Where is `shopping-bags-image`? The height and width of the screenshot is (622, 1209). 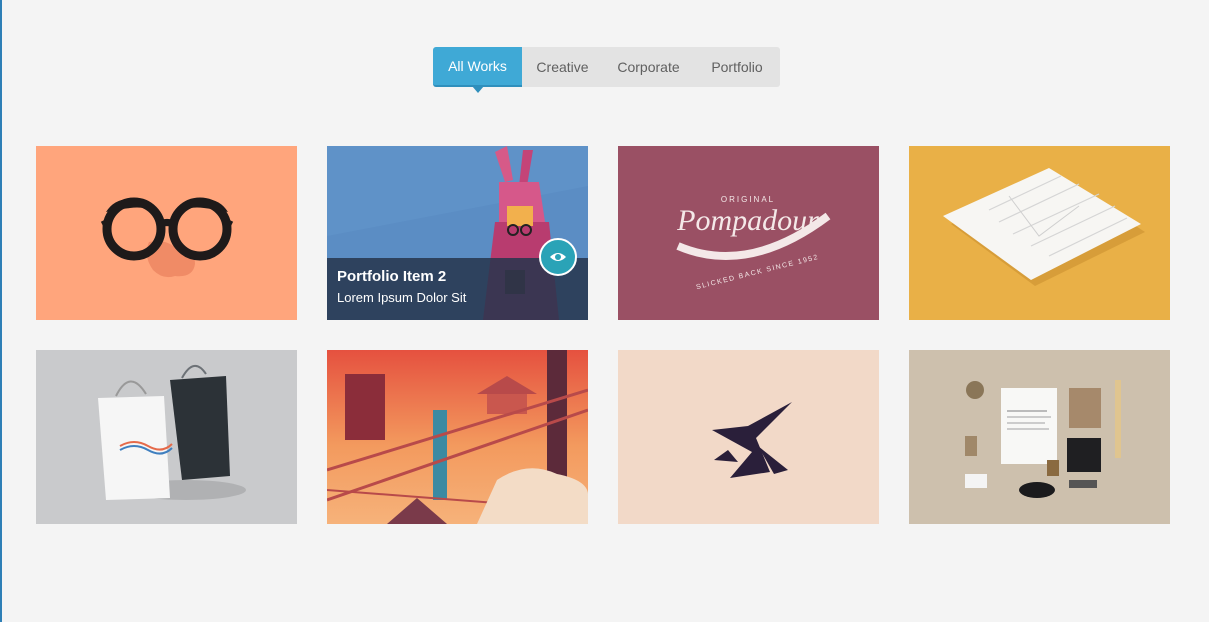 shopping-bags-image is located at coordinates (166, 437).